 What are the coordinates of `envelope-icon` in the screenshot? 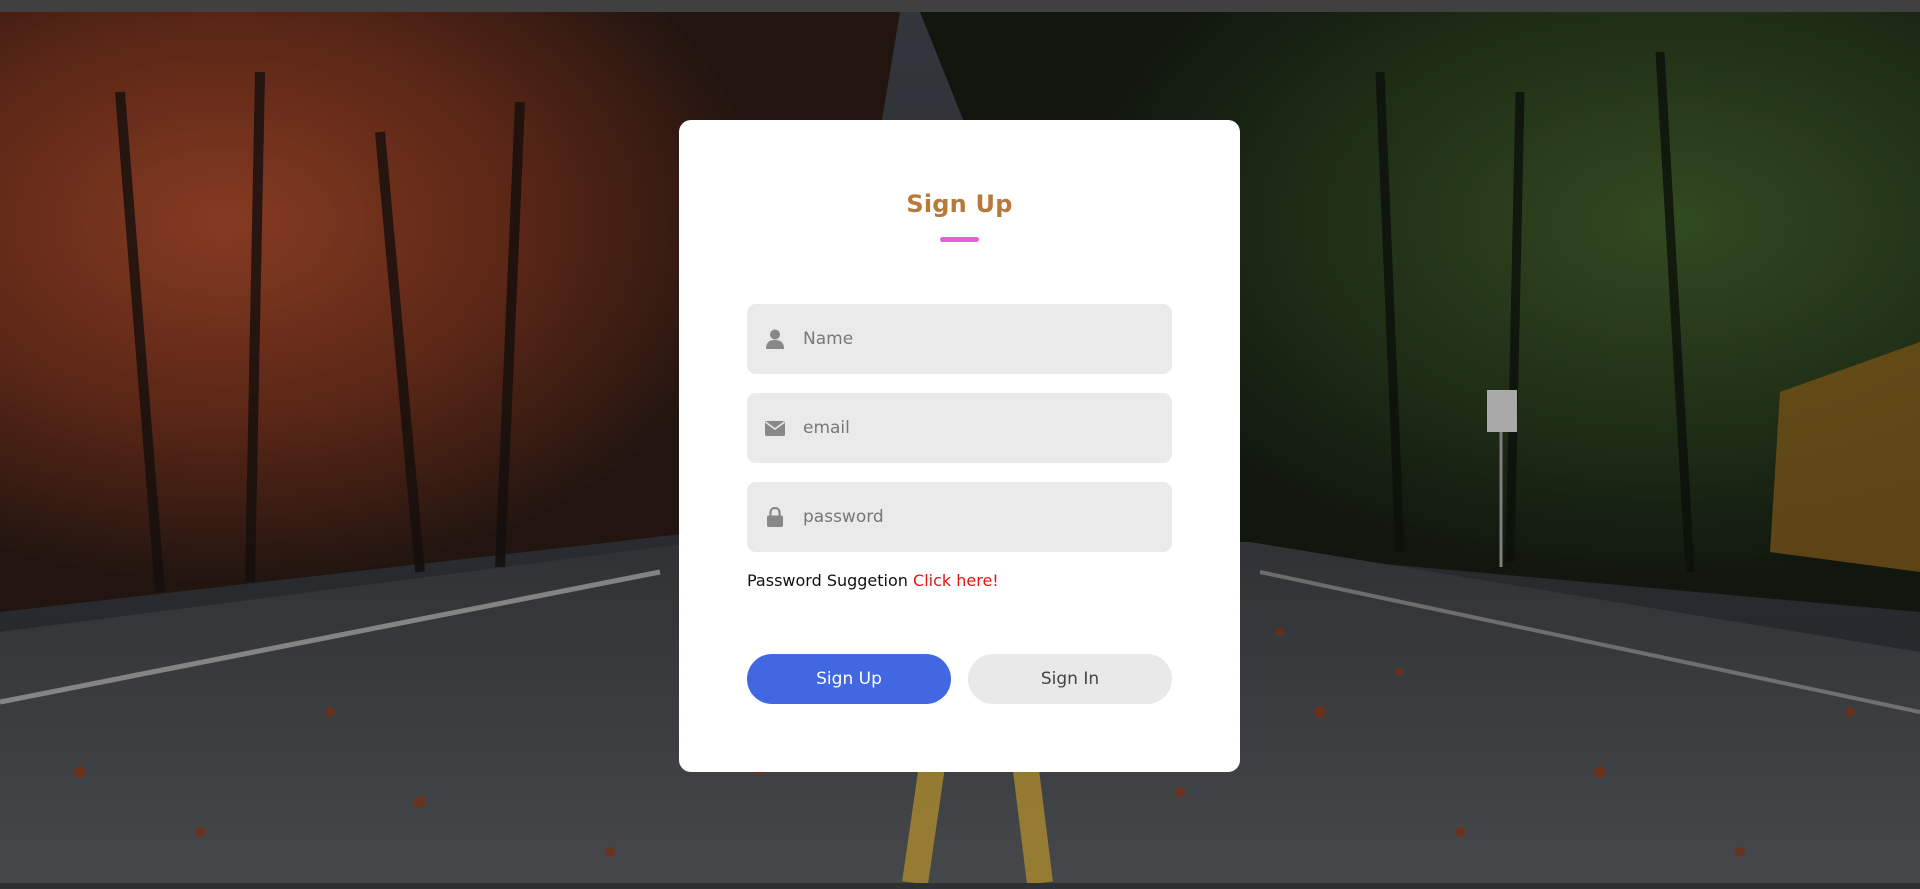 It's located at (775, 428).